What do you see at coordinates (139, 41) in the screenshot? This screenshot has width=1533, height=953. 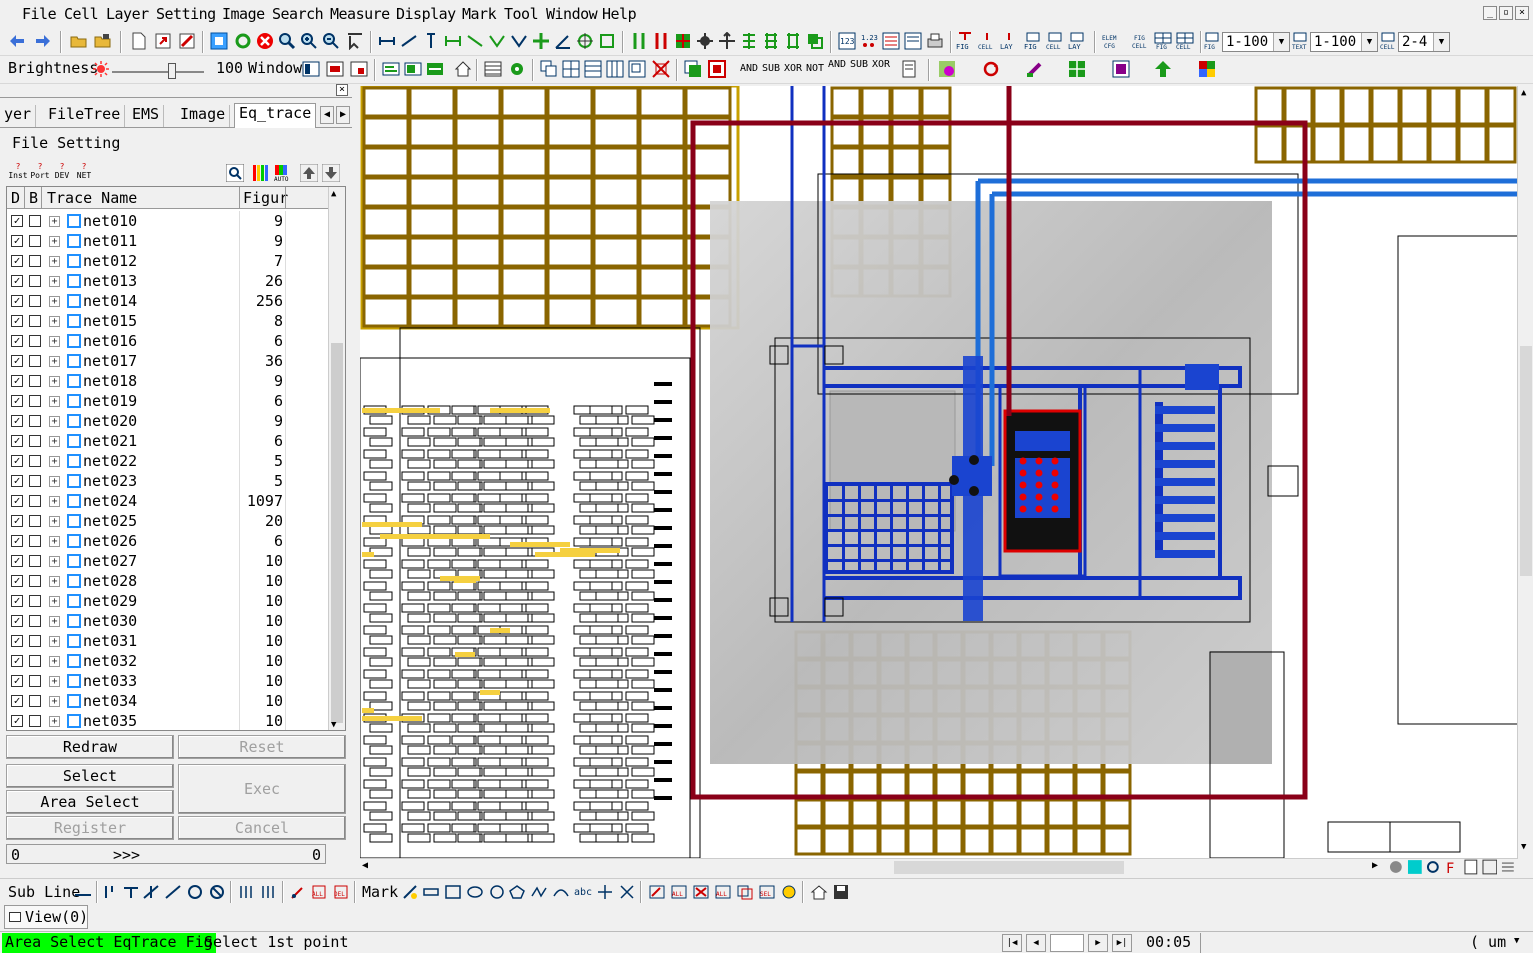 I see `new-file-icon` at bounding box center [139, 41].